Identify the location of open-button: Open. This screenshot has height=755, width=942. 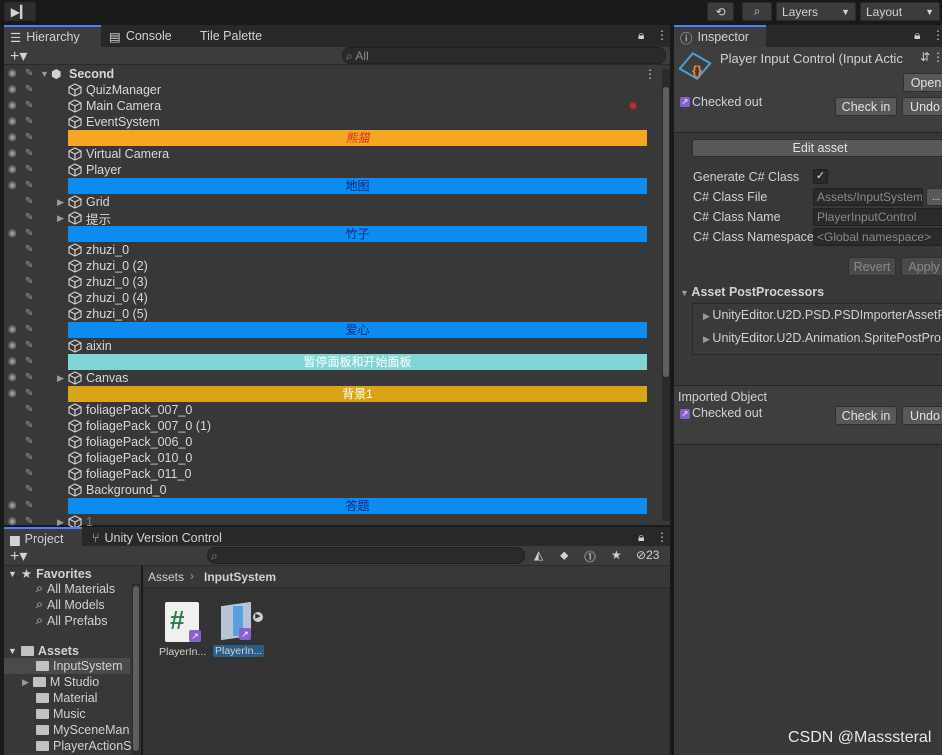
(922, 82).